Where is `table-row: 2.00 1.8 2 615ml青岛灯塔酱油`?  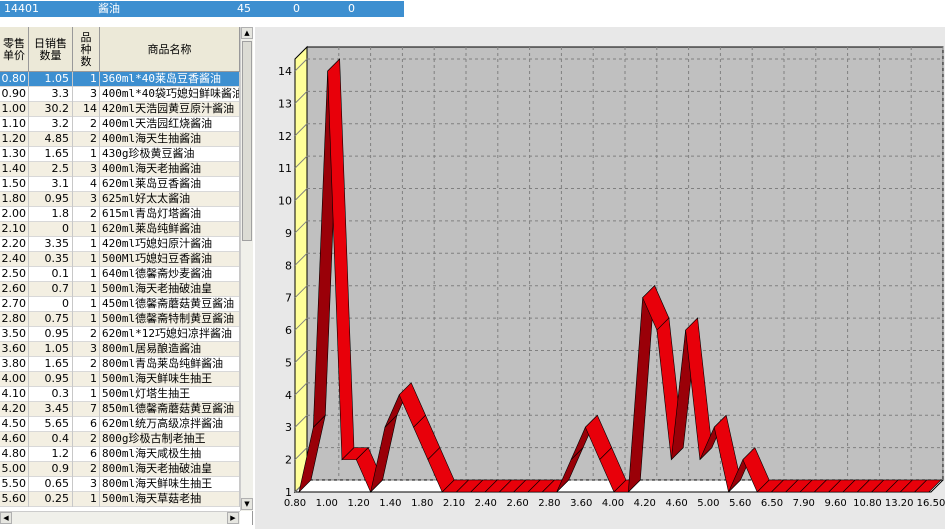 table-row: 2.00 1.8 2 615ml青岛灯塔酱油 is located at coordinates (120, 214).